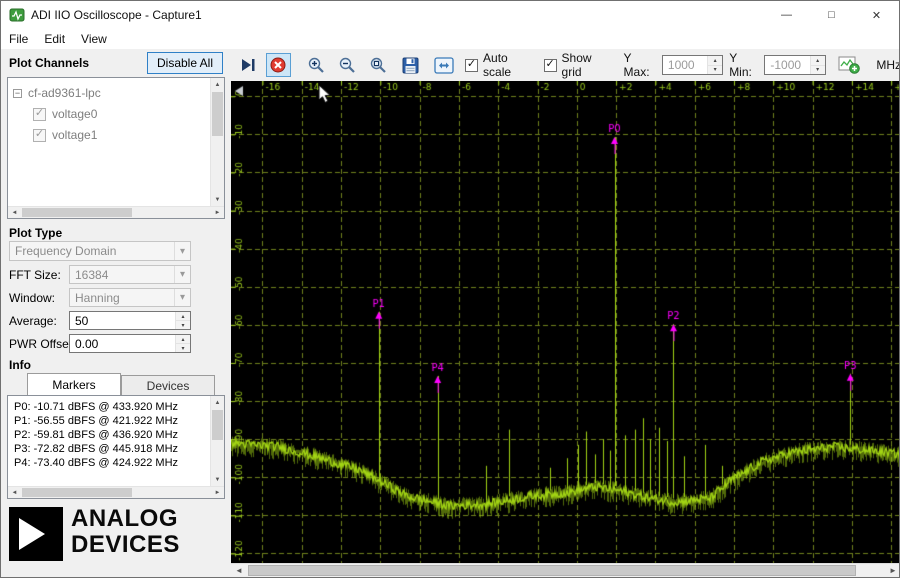 This screenshot has width=900, height=578. Describe the element at coordinates (87, 343) in the screenshot. I see `pwr-offset-value: 0.00` at that location.